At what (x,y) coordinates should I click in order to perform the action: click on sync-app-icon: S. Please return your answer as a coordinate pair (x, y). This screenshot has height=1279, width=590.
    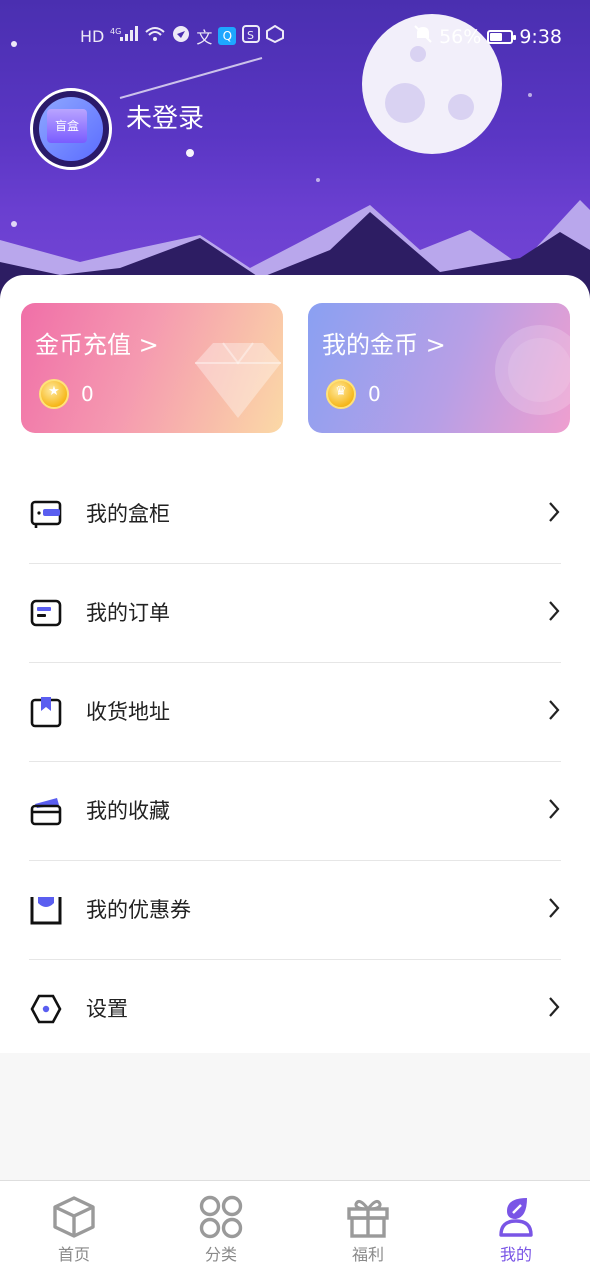
    Looking at the image, I should click on (251, 36).